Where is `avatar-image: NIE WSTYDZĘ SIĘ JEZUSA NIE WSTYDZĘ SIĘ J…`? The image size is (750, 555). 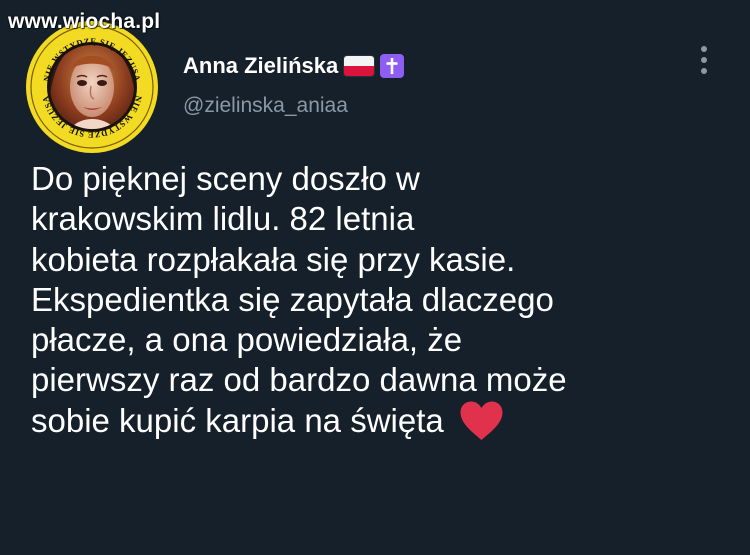
avatar-image: NIE WSTYDZĘ SIĘ JEZUSA NIE WSTYDZĘ SIĘ J… is located at coordinates (92, 87).